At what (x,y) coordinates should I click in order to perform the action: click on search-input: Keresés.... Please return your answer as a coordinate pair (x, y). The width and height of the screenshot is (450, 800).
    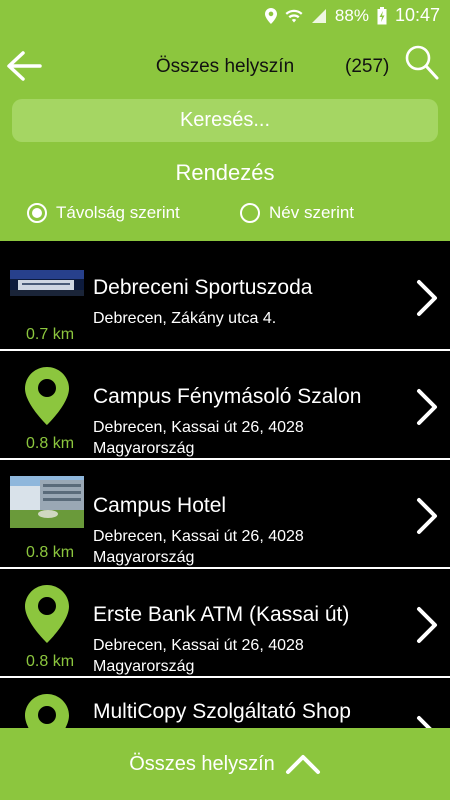
    Looking at the image, I should click on (225, 120).